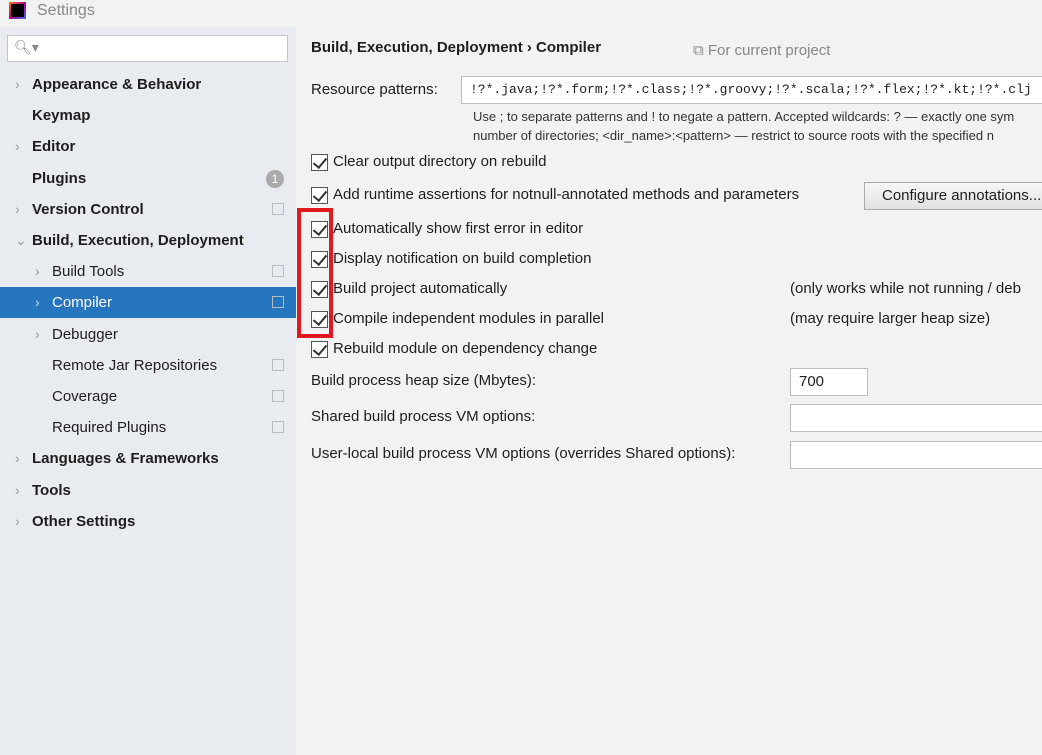  What do you see at coordinates (138, 240) in the screenshot?
I see `sidebar-item-label: Build, Execution, Deployment` at bounding box center [138, 240].